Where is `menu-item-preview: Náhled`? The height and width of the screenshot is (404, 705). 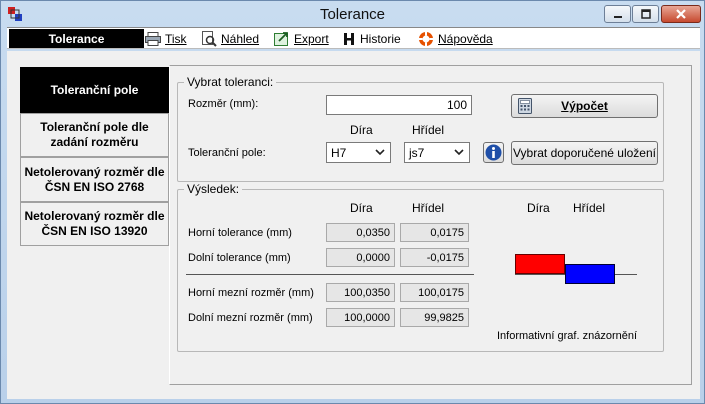
menu-item-preview: Náhled is located at coordinates (230, 38).